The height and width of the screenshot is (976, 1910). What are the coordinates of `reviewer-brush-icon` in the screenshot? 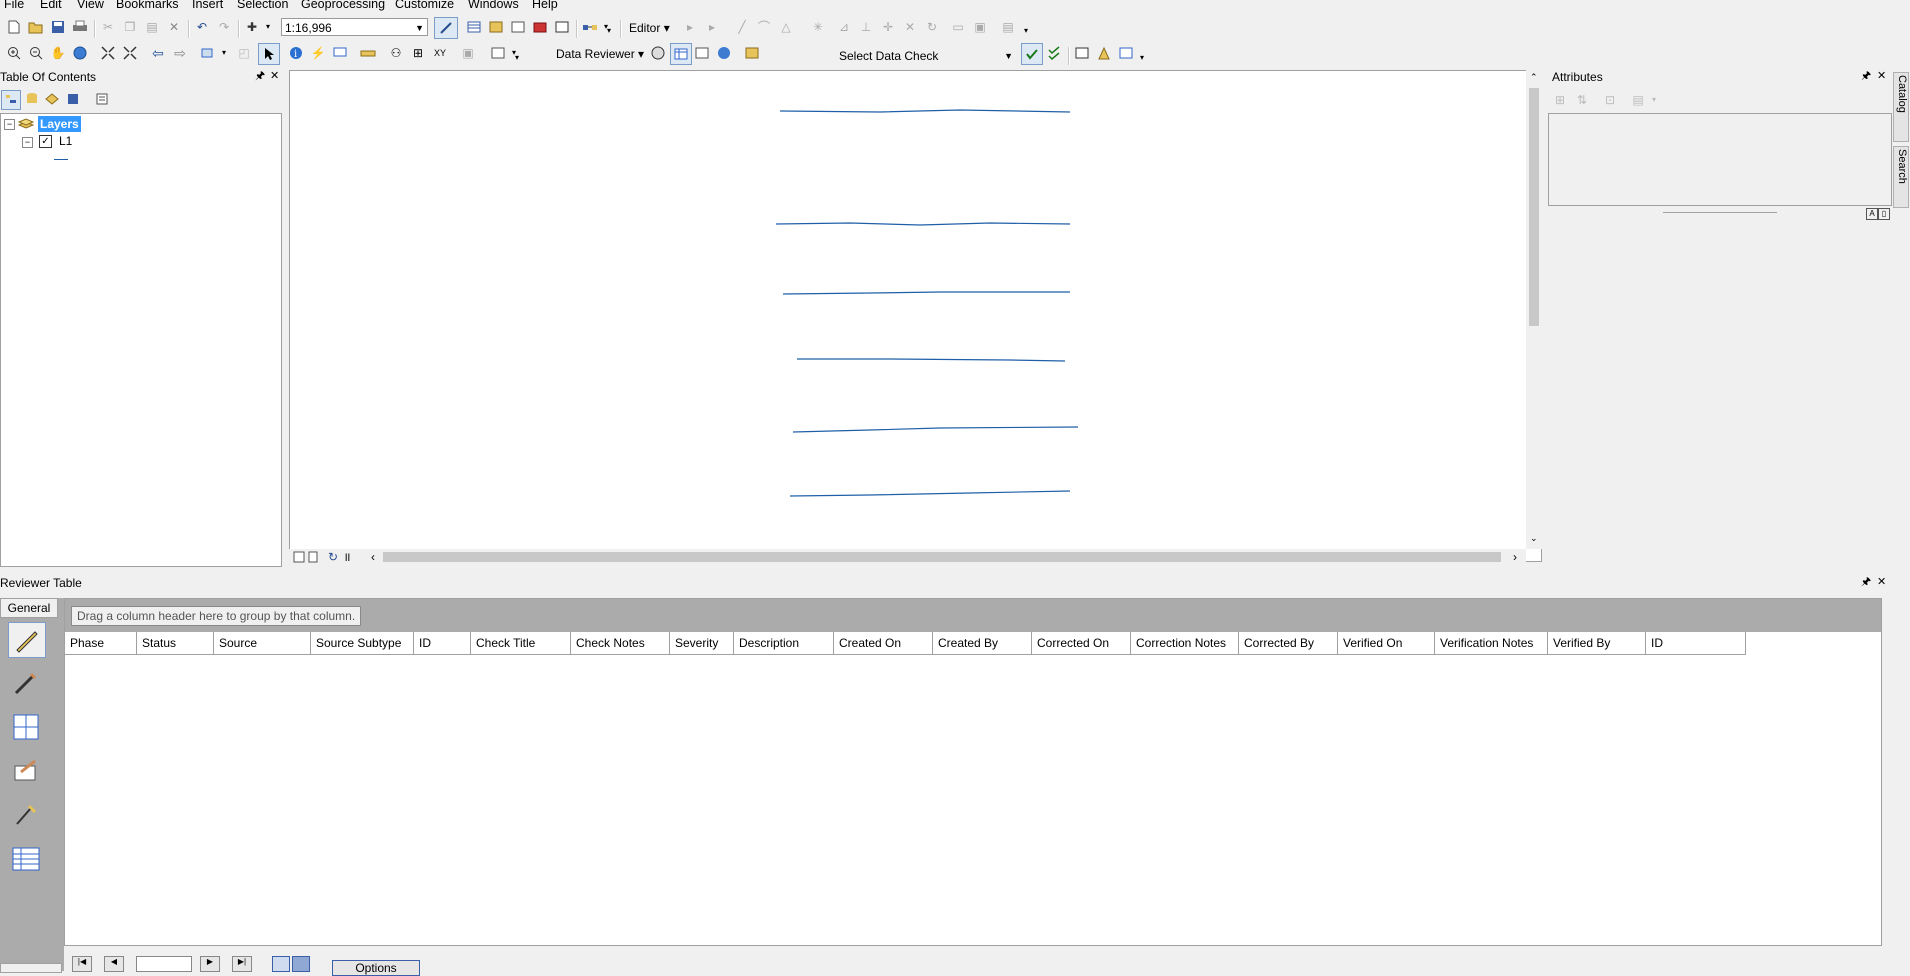 It's located at (26, 683).